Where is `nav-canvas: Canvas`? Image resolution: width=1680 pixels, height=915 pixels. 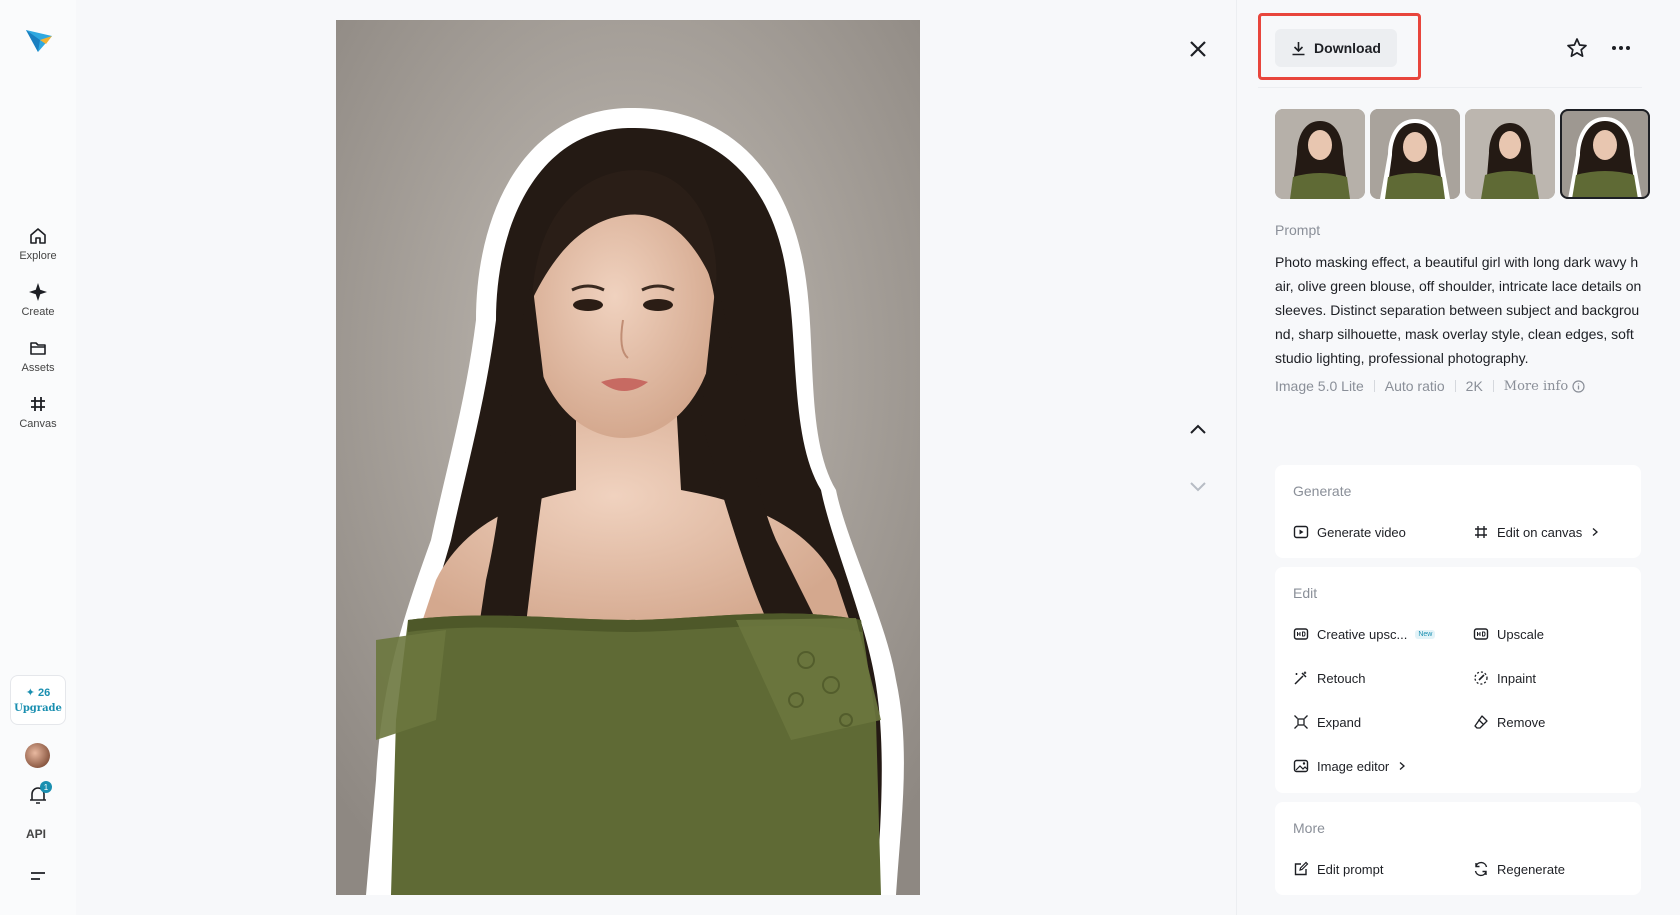 nav-canvas: Canvas is located at coordinates (38, 412).